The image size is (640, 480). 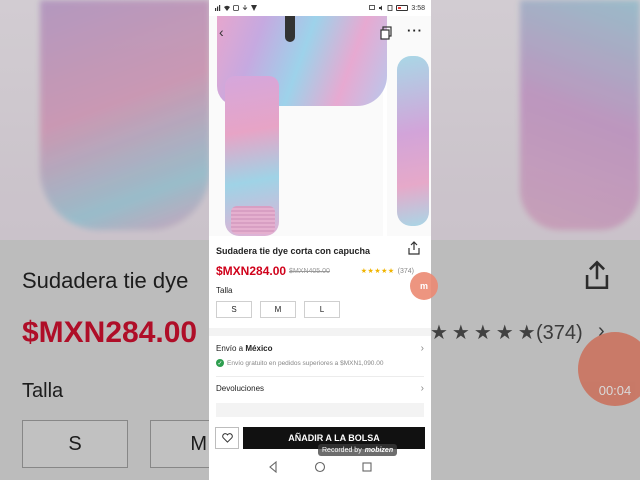 What do you see at coordinates (320, 8) in the screenshot?
I see `status-bar: 3:58` at bounding box center [320, 8].